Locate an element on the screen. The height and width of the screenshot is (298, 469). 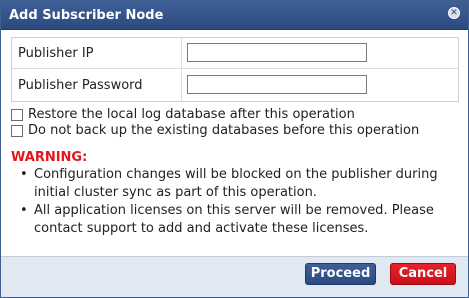
publisher-ip-row: Publisher IP is located at coordinates (235, 53).